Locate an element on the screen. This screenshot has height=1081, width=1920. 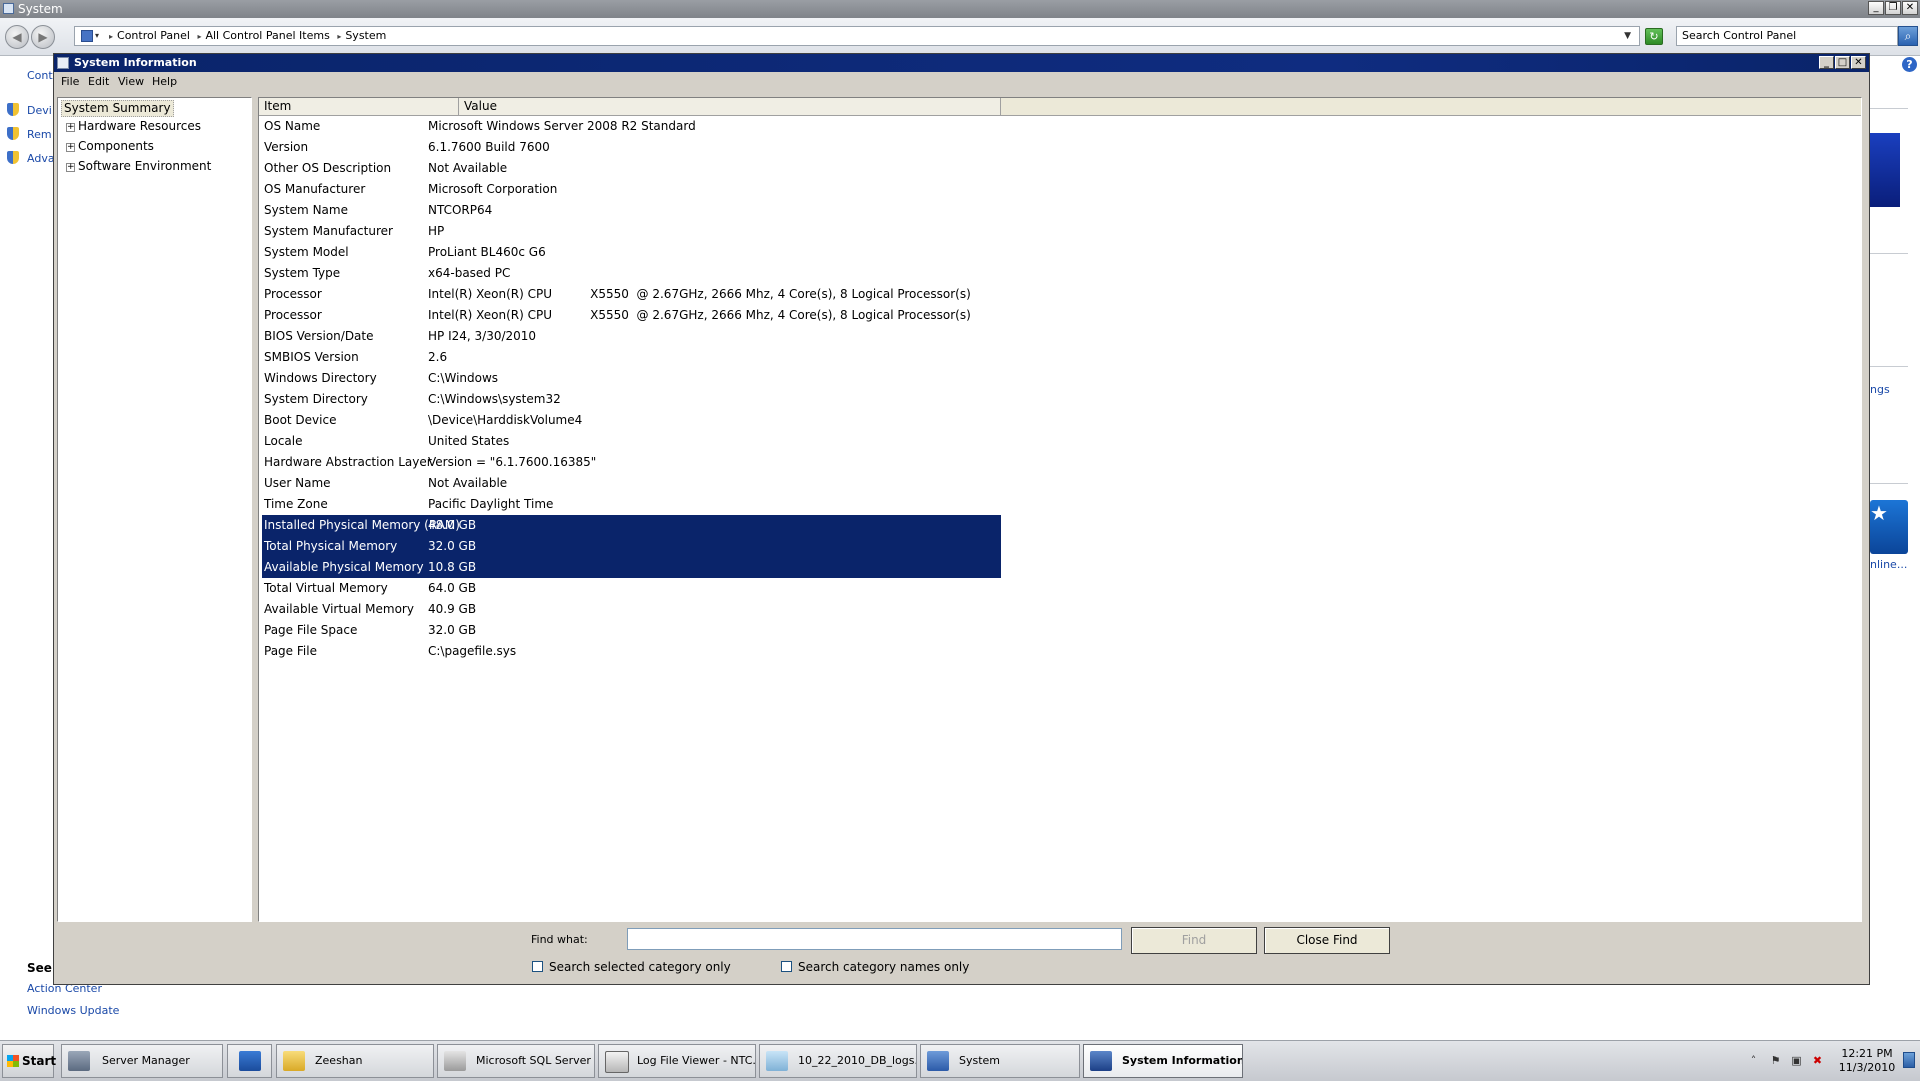
taskbar-item-system: System is located at coordinates (1000, 1061).